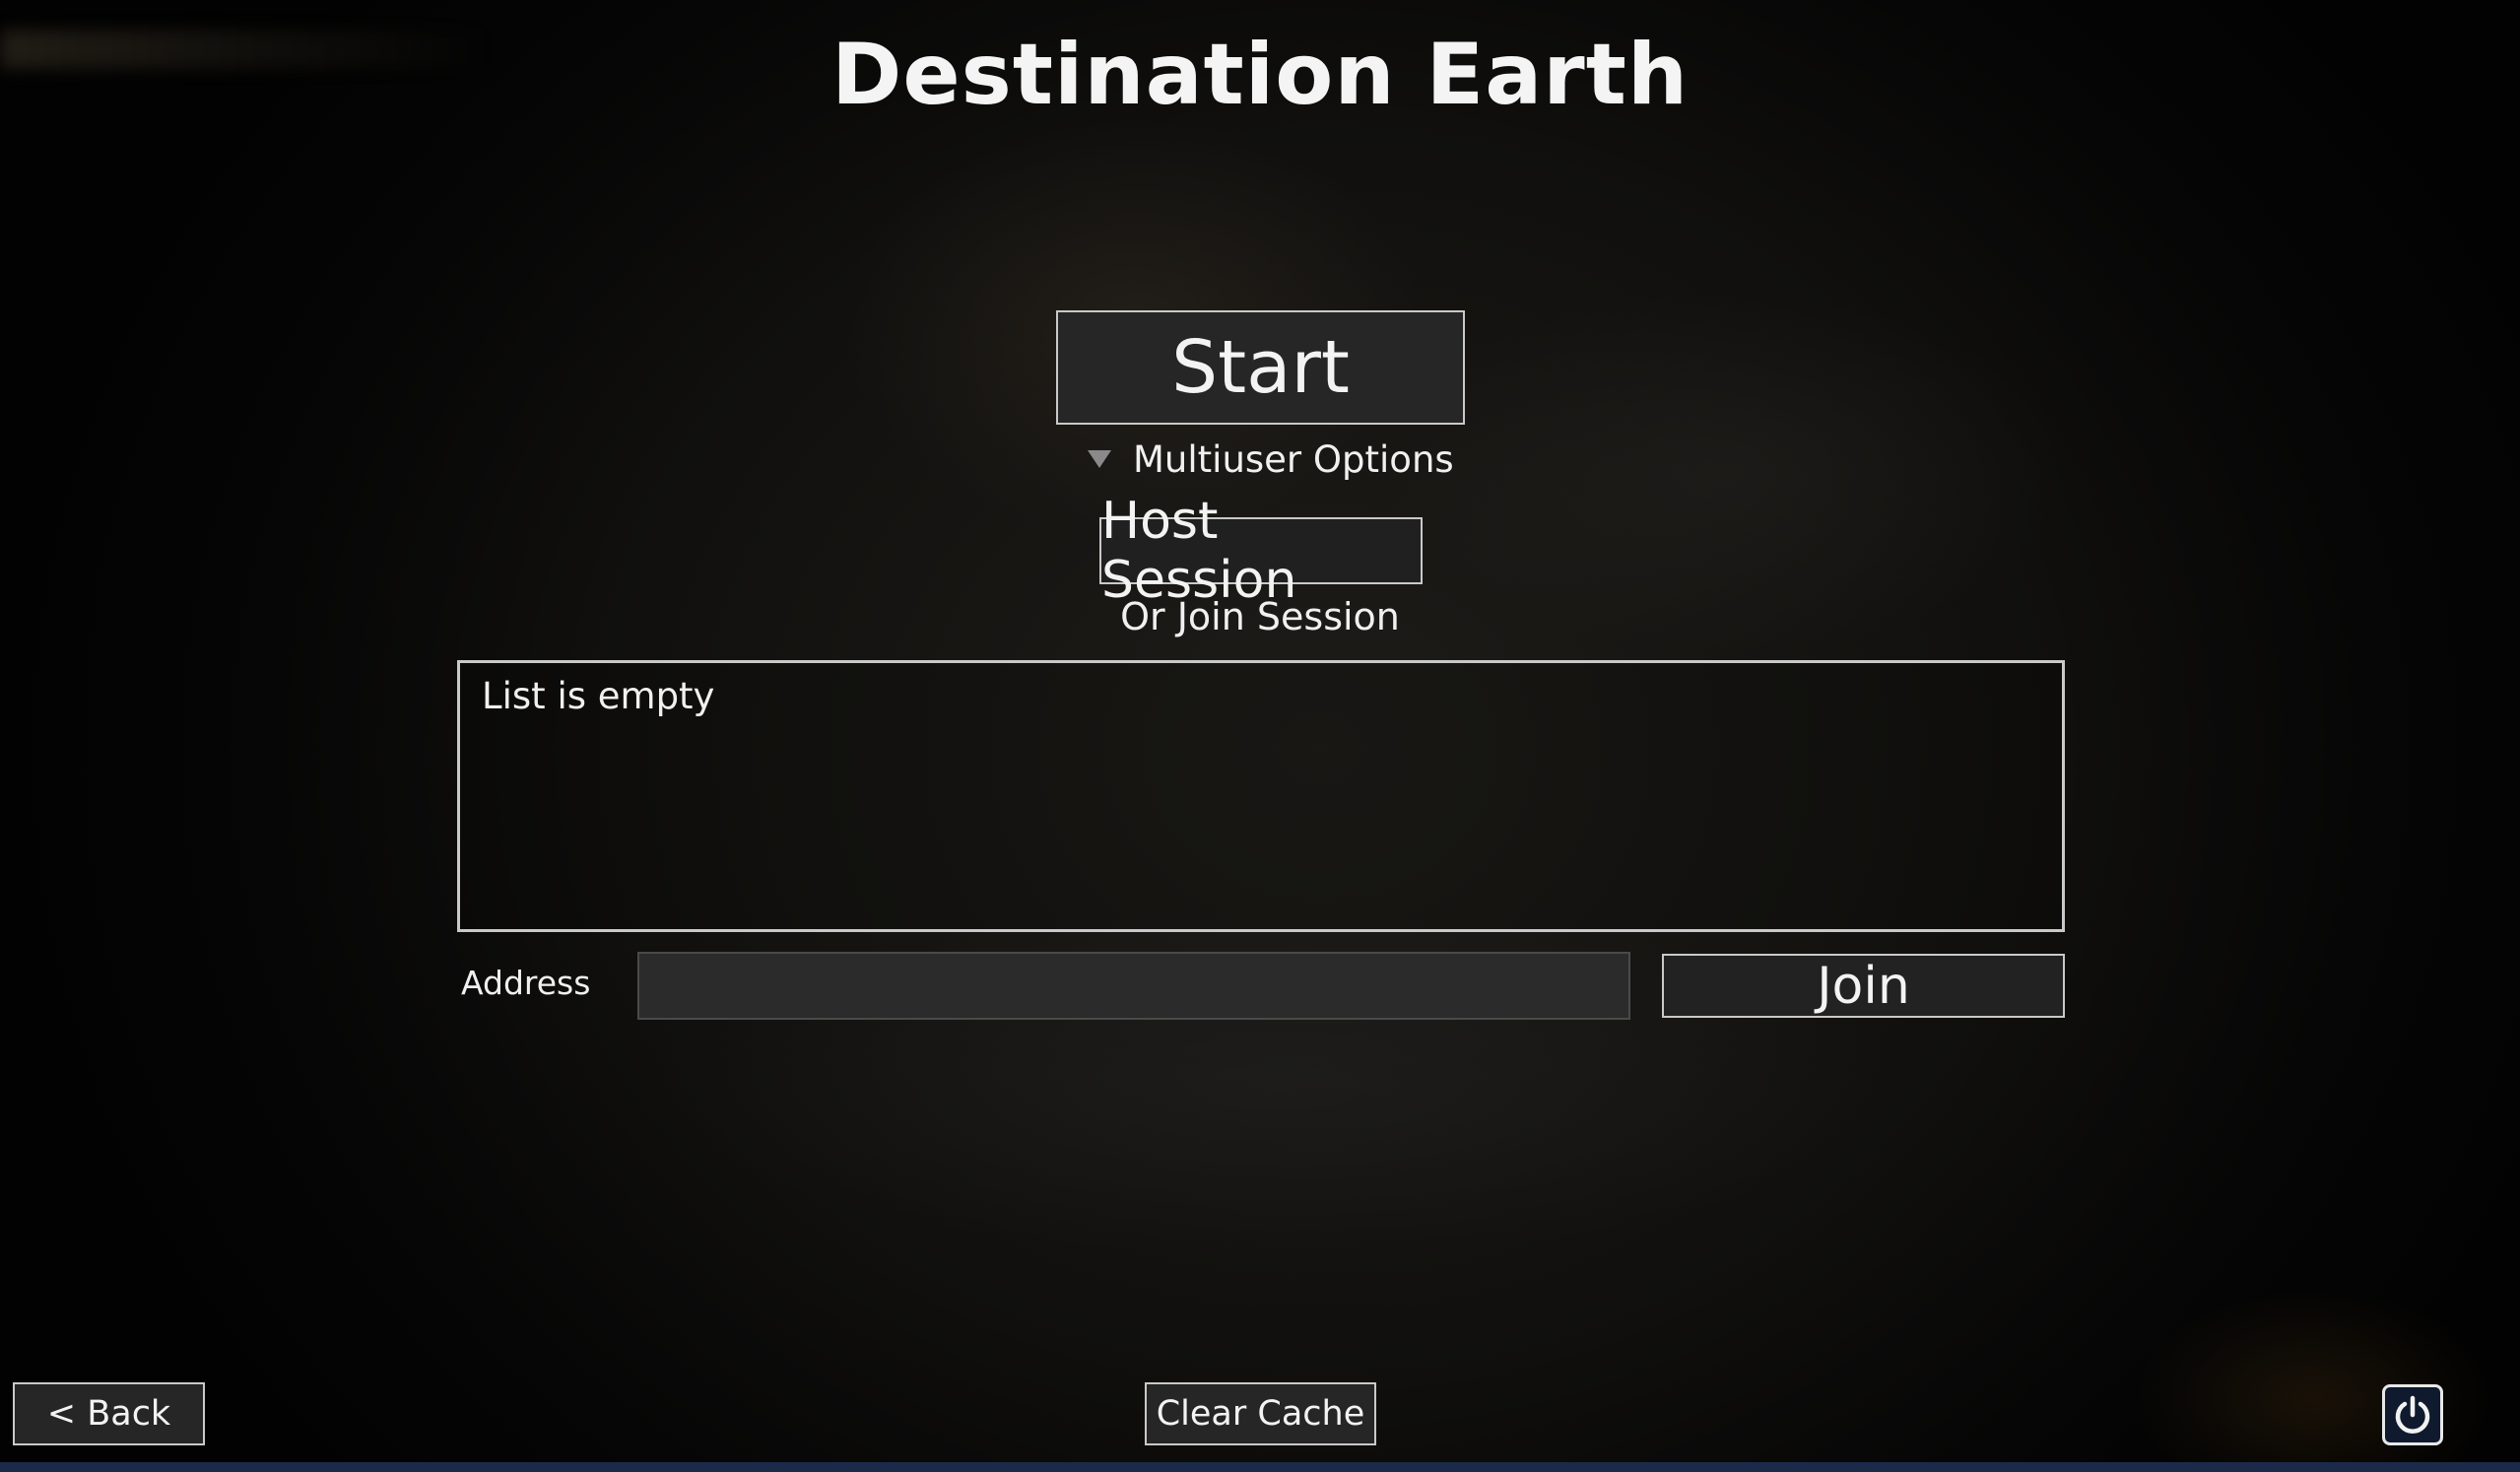 The height and width of the screenshot is (1472, 2520). What do you see at coordinates (598, 696) in the screenshot?
I see `list-empty-message: List is empty` at bounding box center [598, 696].